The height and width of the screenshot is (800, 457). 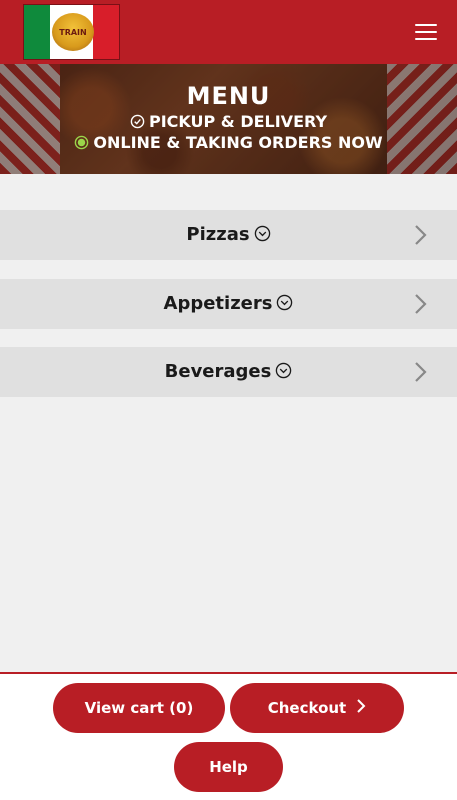 What do you see at coordinates (228, 96) in the screenshot?
I see `page-title: MENU` at bounding box center [228, 96].